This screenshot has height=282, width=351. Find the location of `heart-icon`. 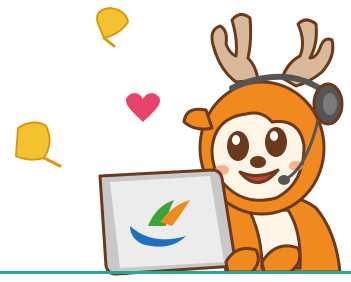

heart-icon is located at coordinates (143, 107).